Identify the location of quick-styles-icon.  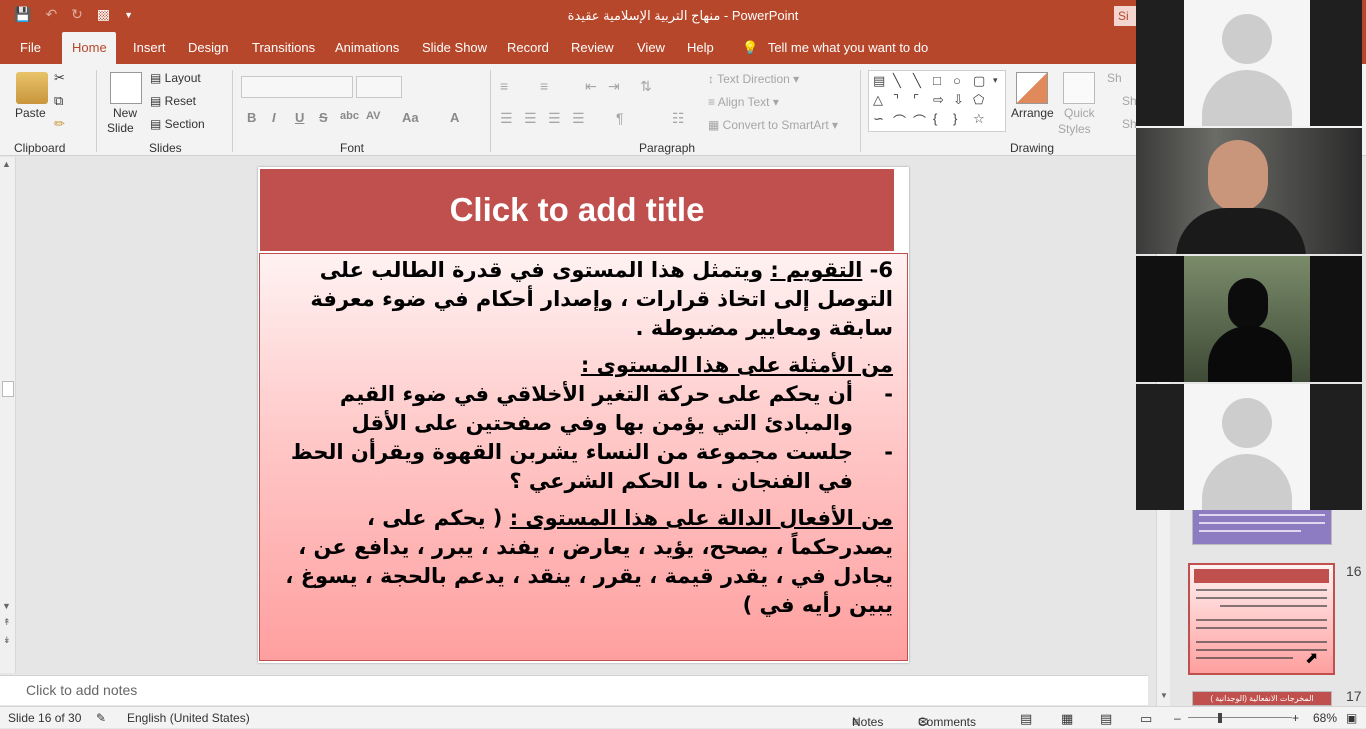
(1079, 88).